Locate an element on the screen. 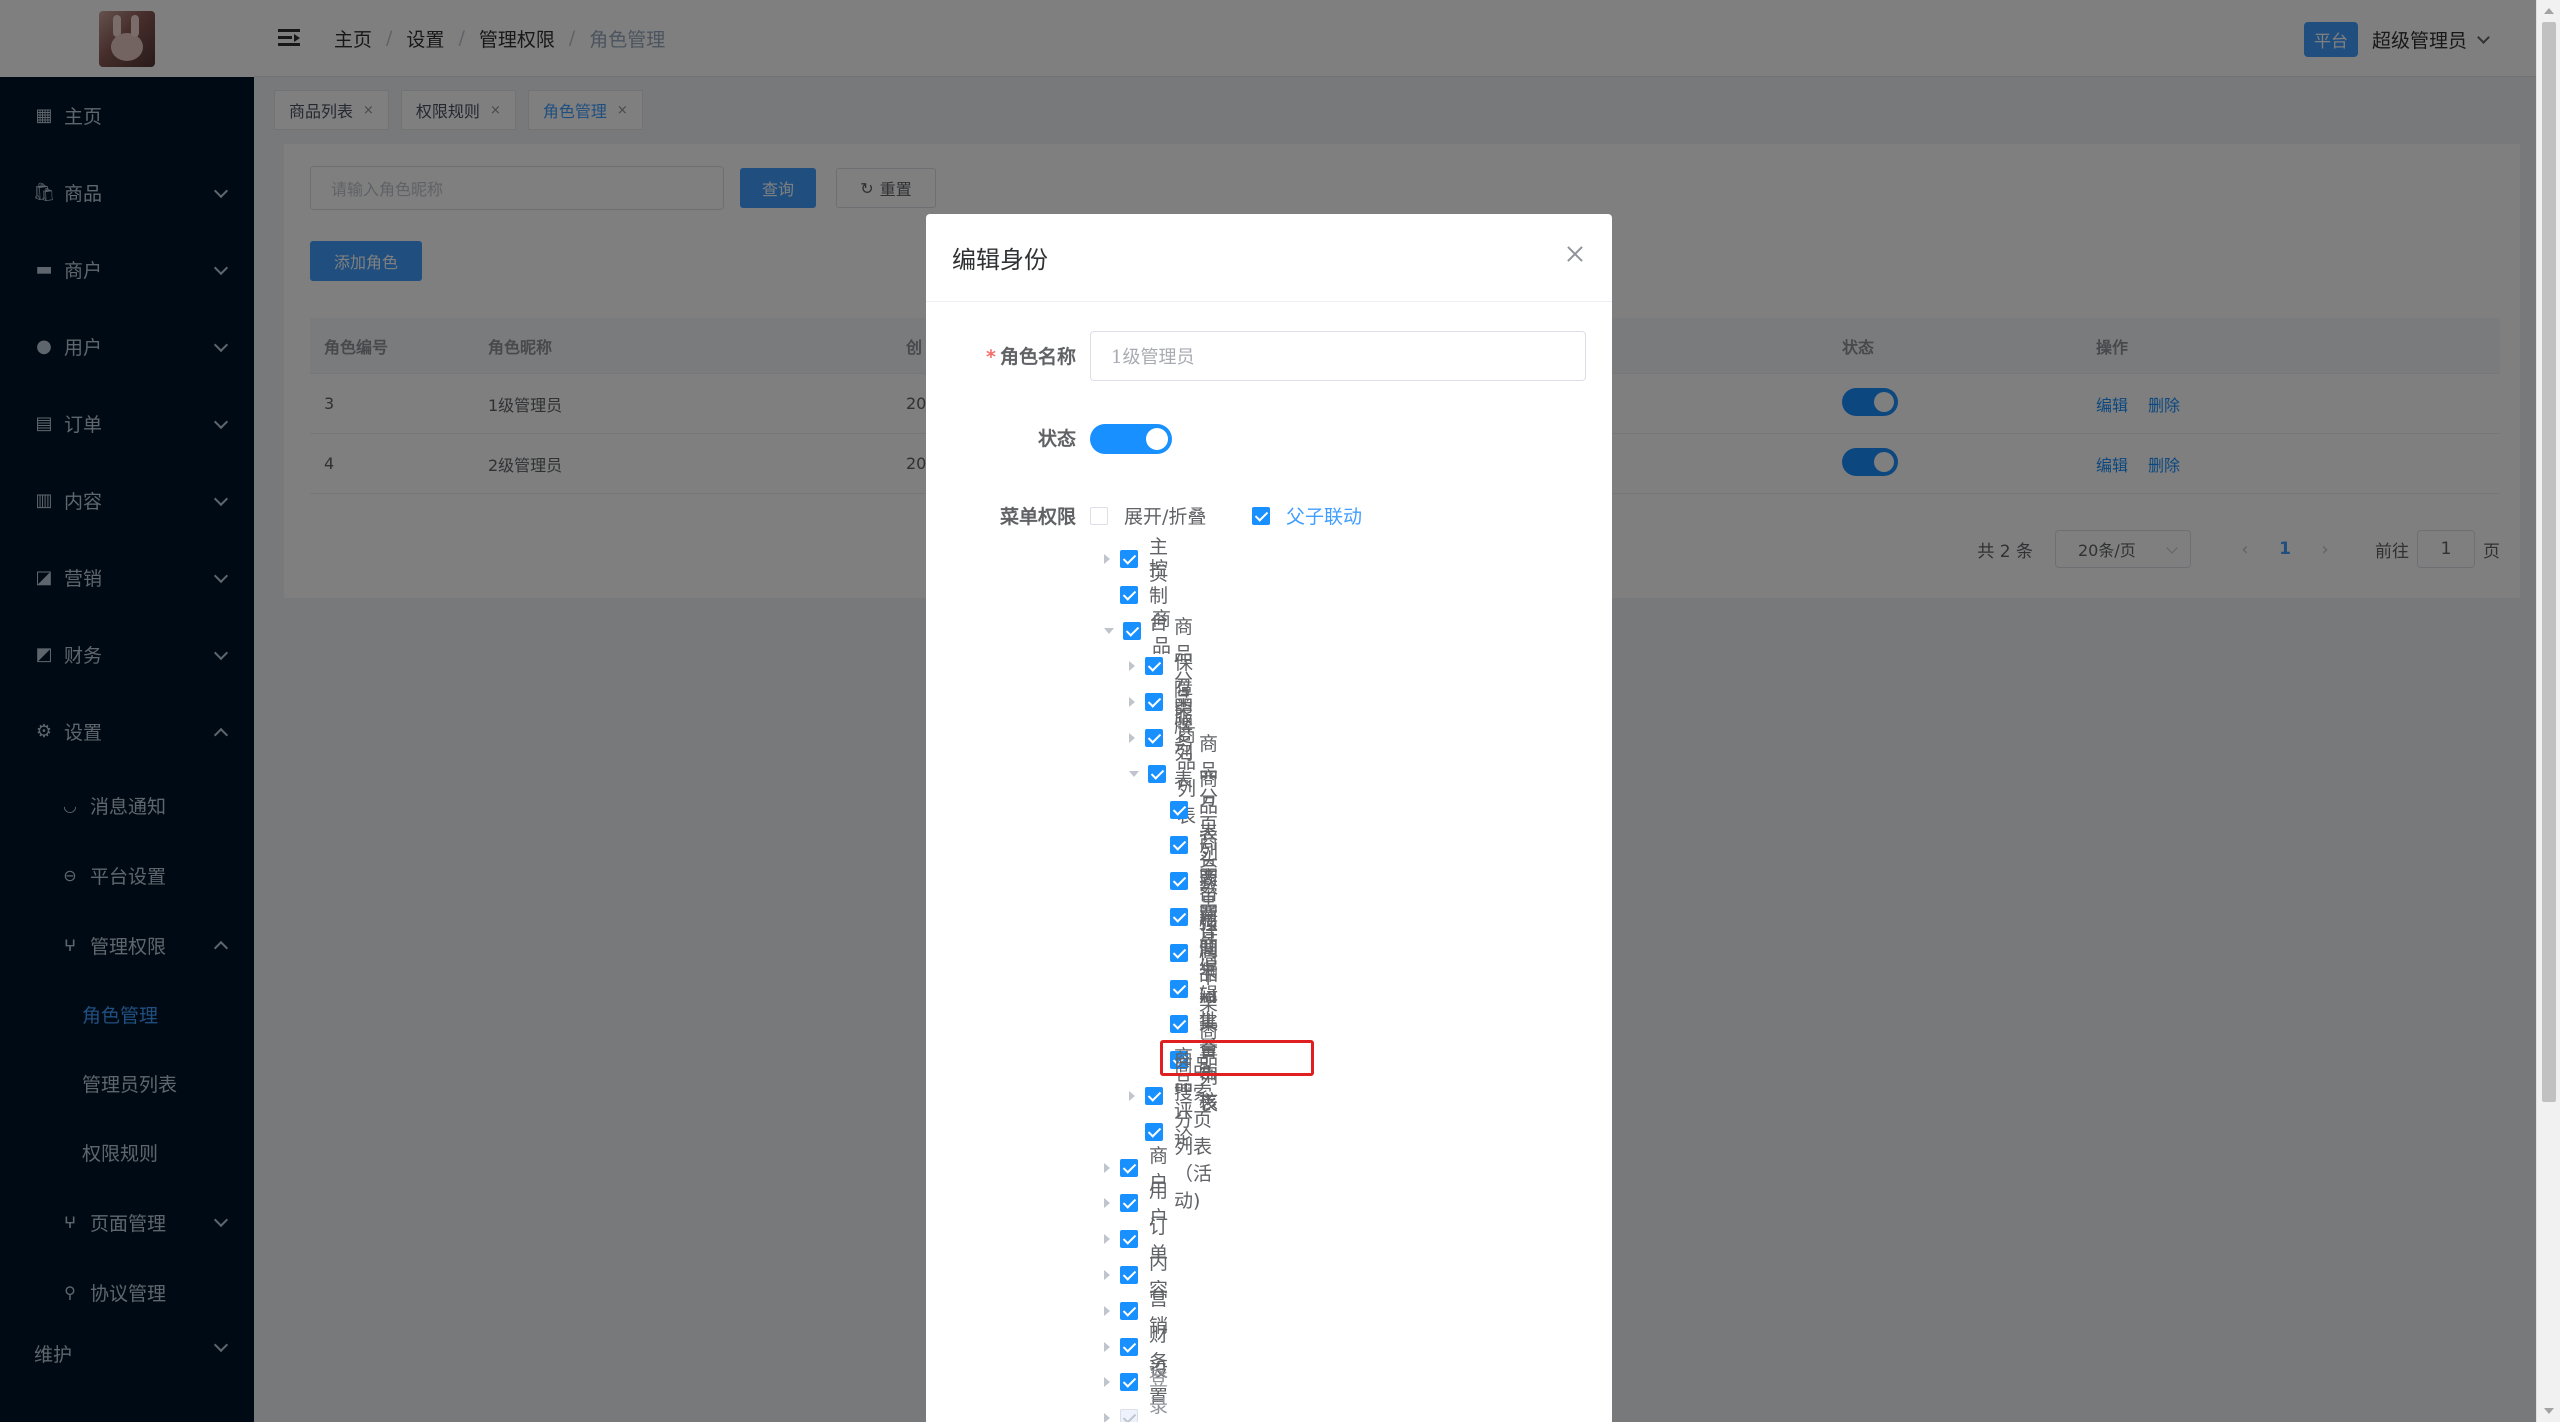 This screenshot has height=1422, width=2560. status-switch is located at coordinates (1131, 439).